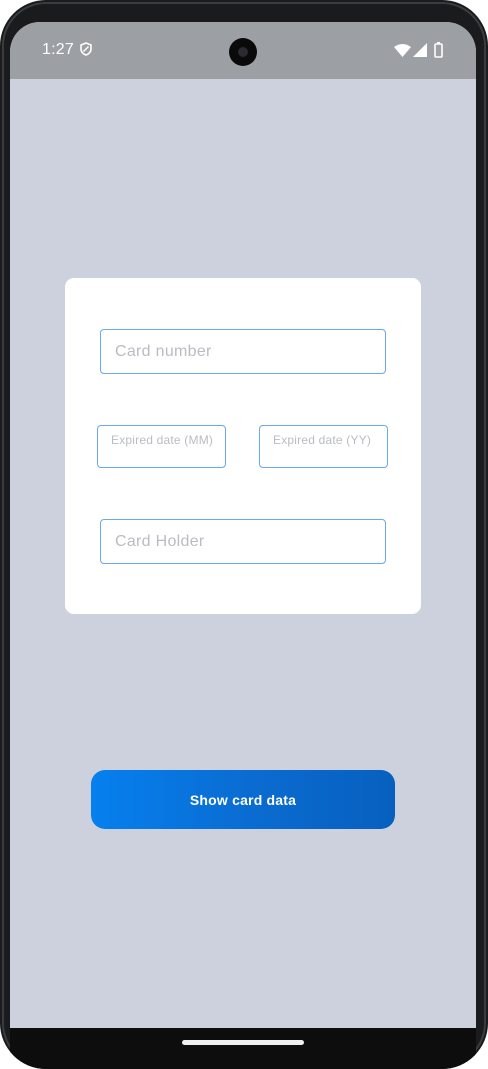  I want to click on card-number-field, so click(243, 351).